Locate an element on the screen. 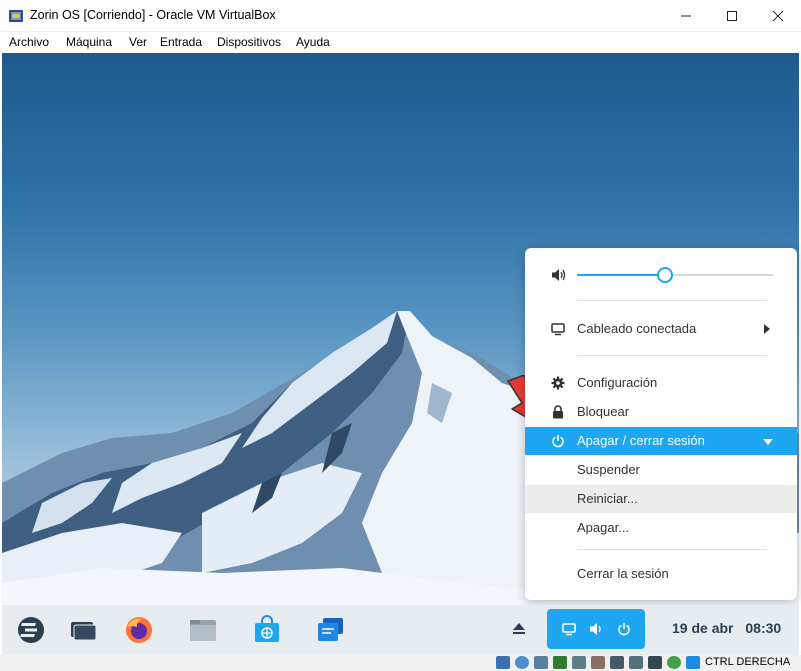 The width and height of the screenshot is (801, 671). usb-icon is located at coordinates (579, 662).